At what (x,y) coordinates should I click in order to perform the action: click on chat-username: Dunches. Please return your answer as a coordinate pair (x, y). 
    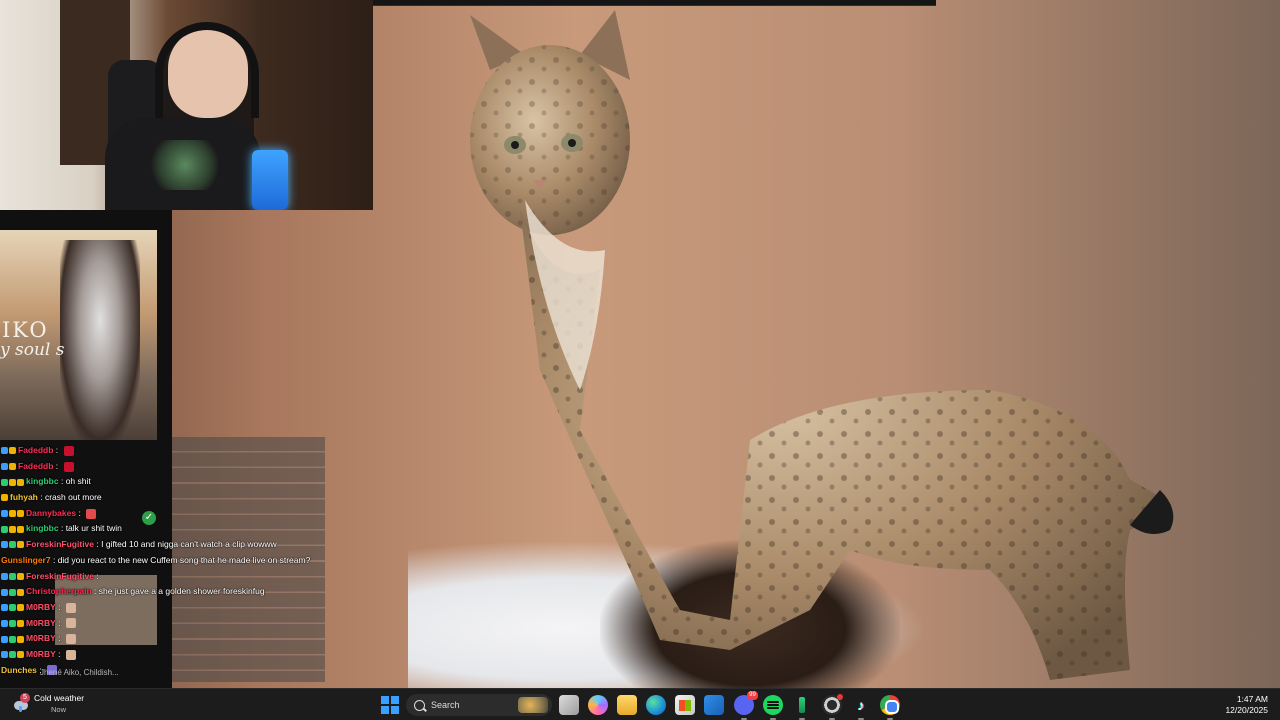
    Looking at the image, I should click on (19, 671).